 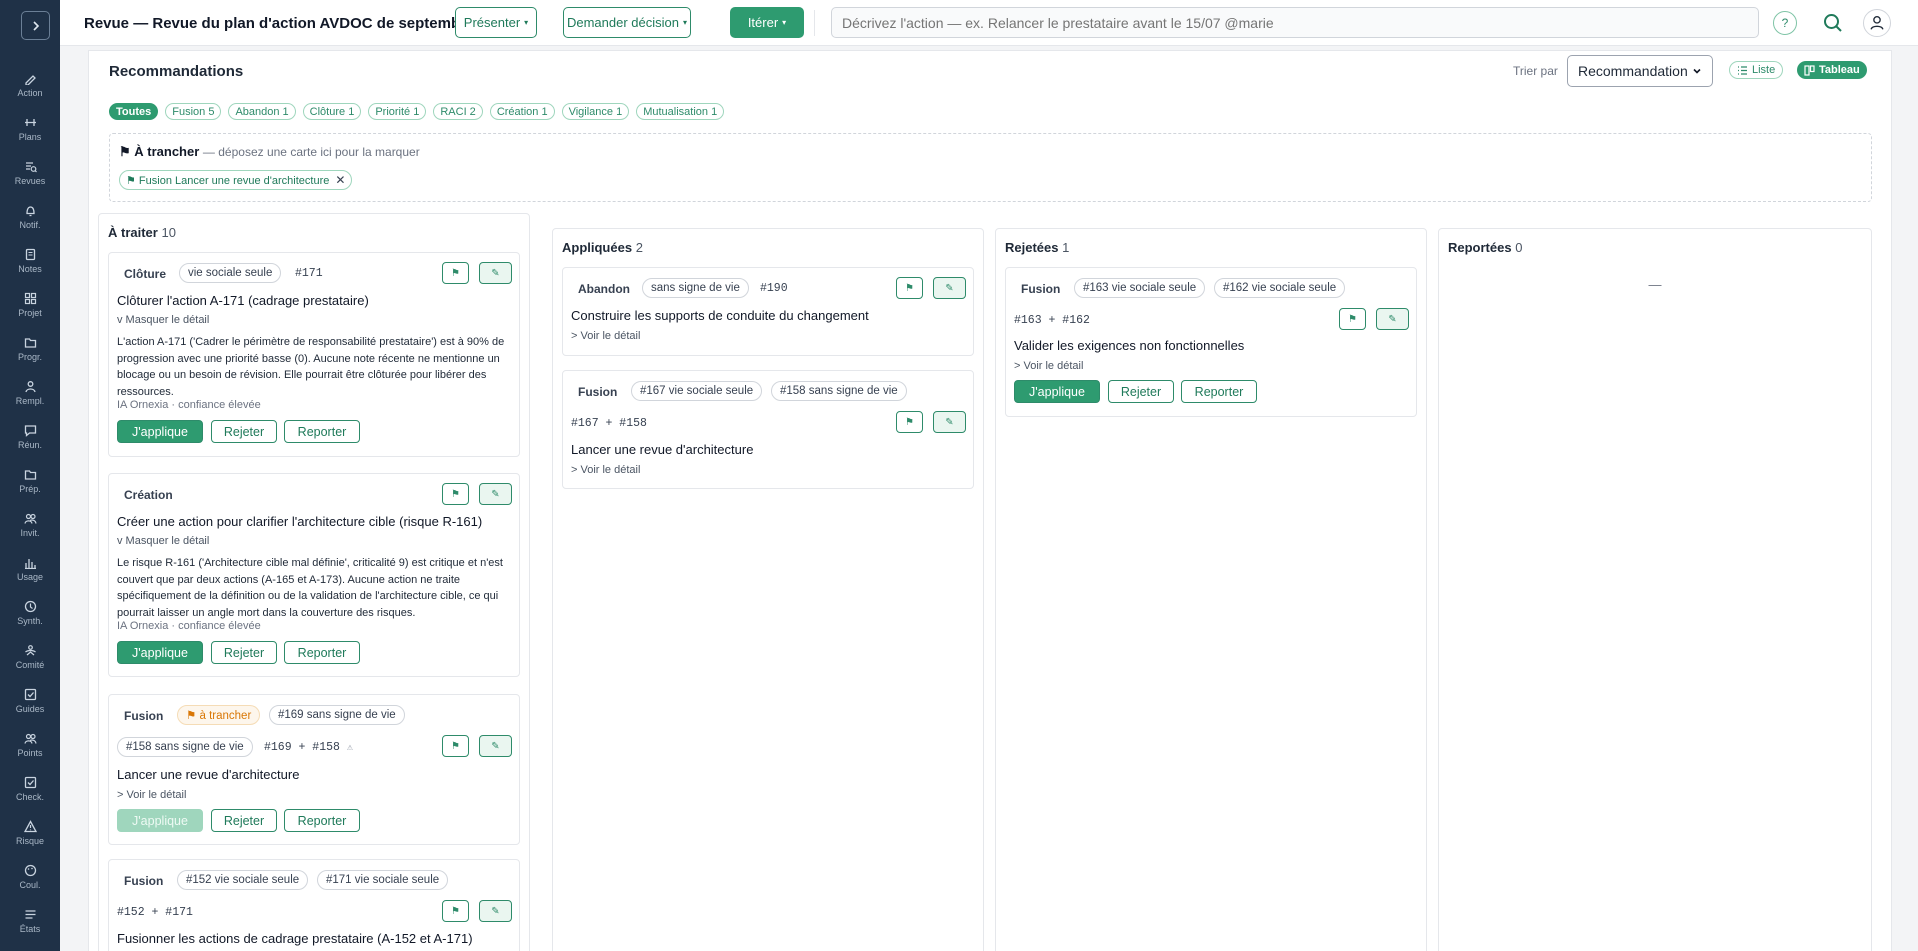 I want to click on status-pill: #167 vie sociale seule, so click(x=697, y=391).